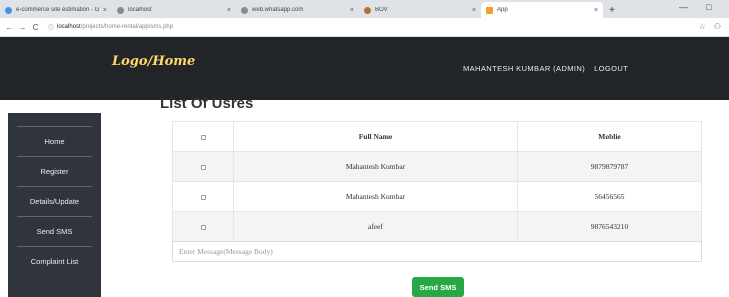  I want to click on page-title: List Of Usres, so click(207, 103).